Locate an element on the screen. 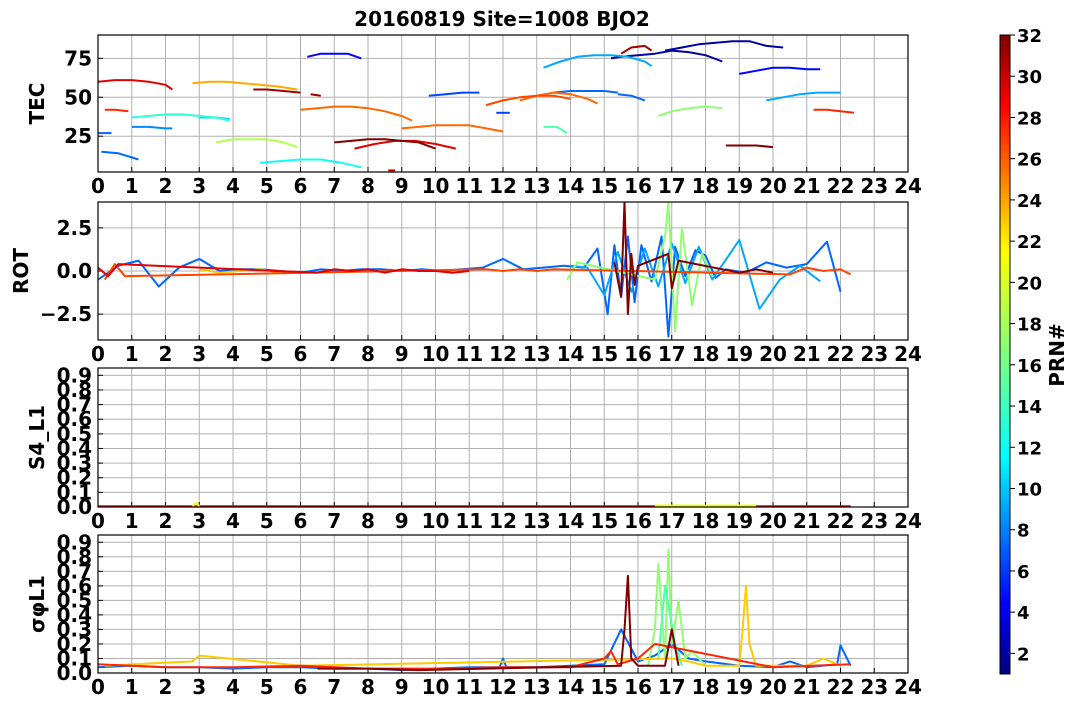  y-tick-label: 25 is located at coordinates (78, 136).